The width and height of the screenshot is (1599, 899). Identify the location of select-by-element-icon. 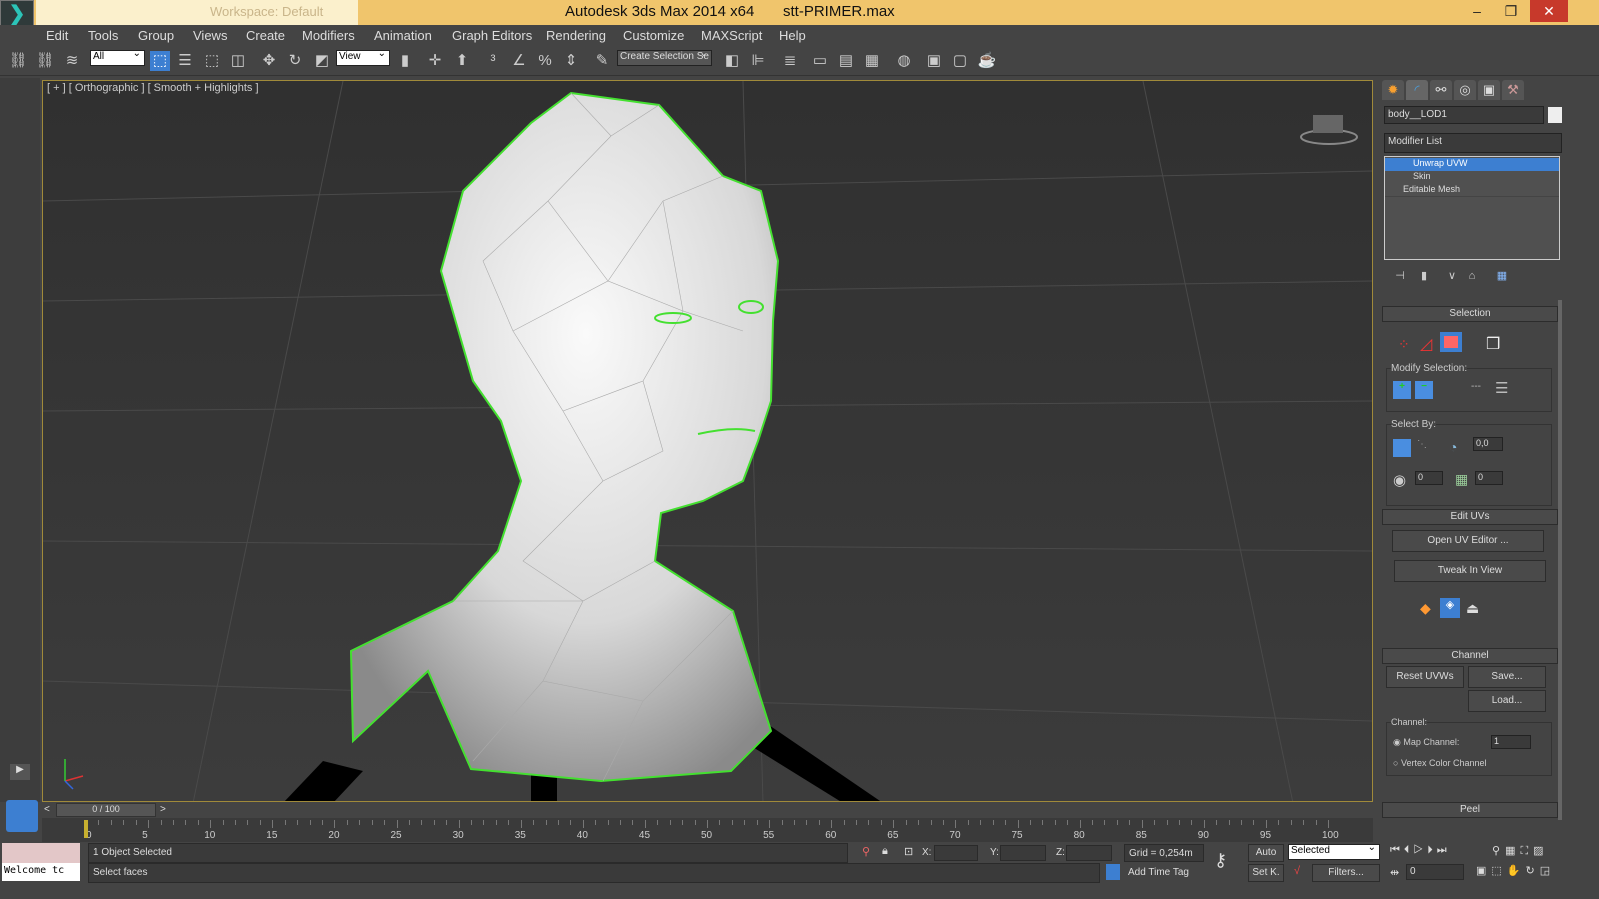
(1402, 448).